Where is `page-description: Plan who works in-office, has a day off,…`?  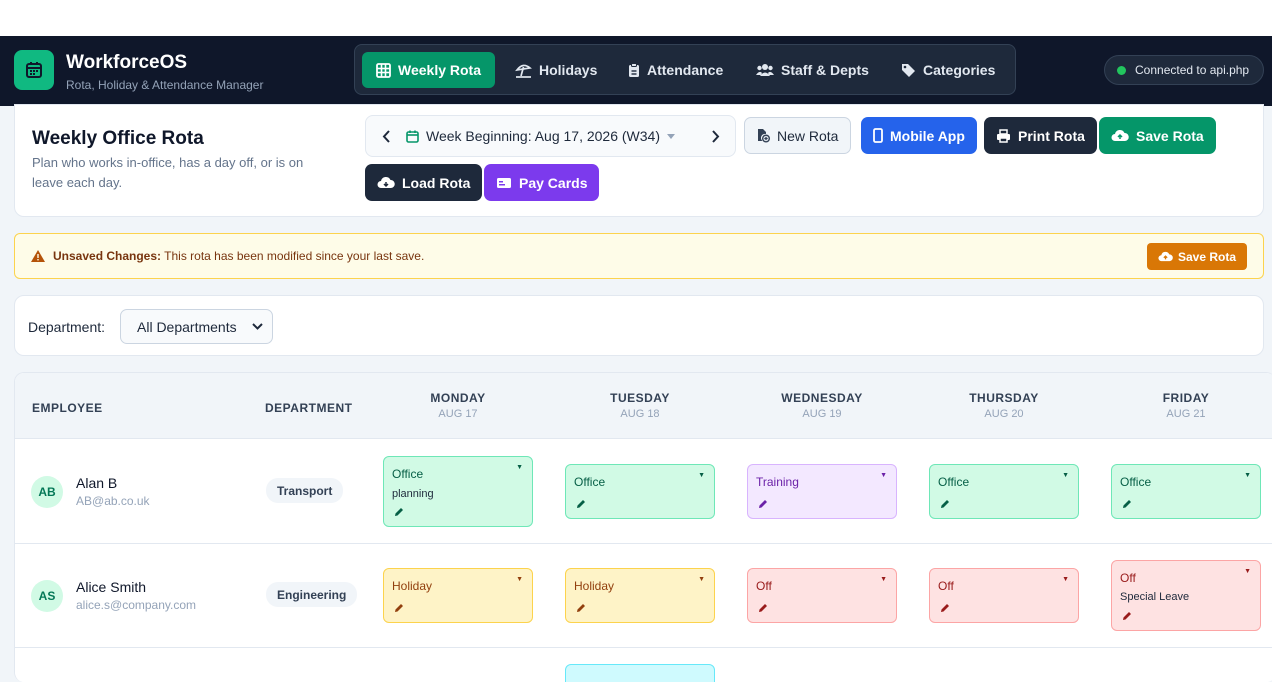 page-description: Plan who works in-office, has a day off,… is located at coordinates (168, 172).